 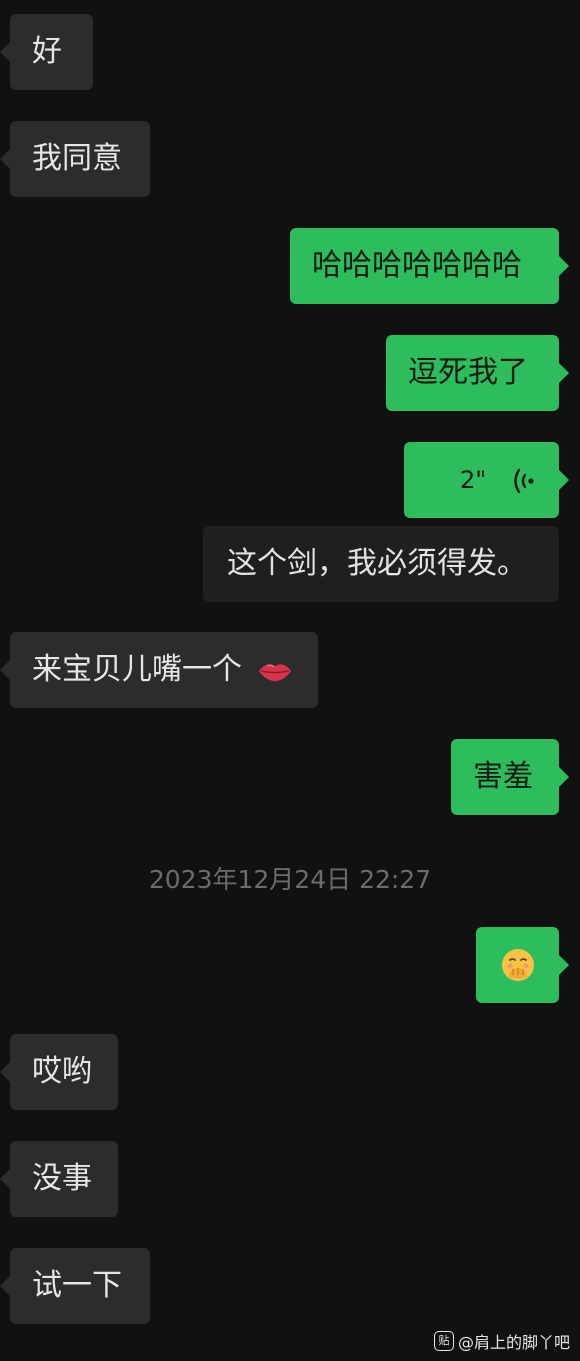 What do you see at coordinates (62, 1178) in the screenshot?
I see `message-text: 没事` at bounding box center [62, 1178].